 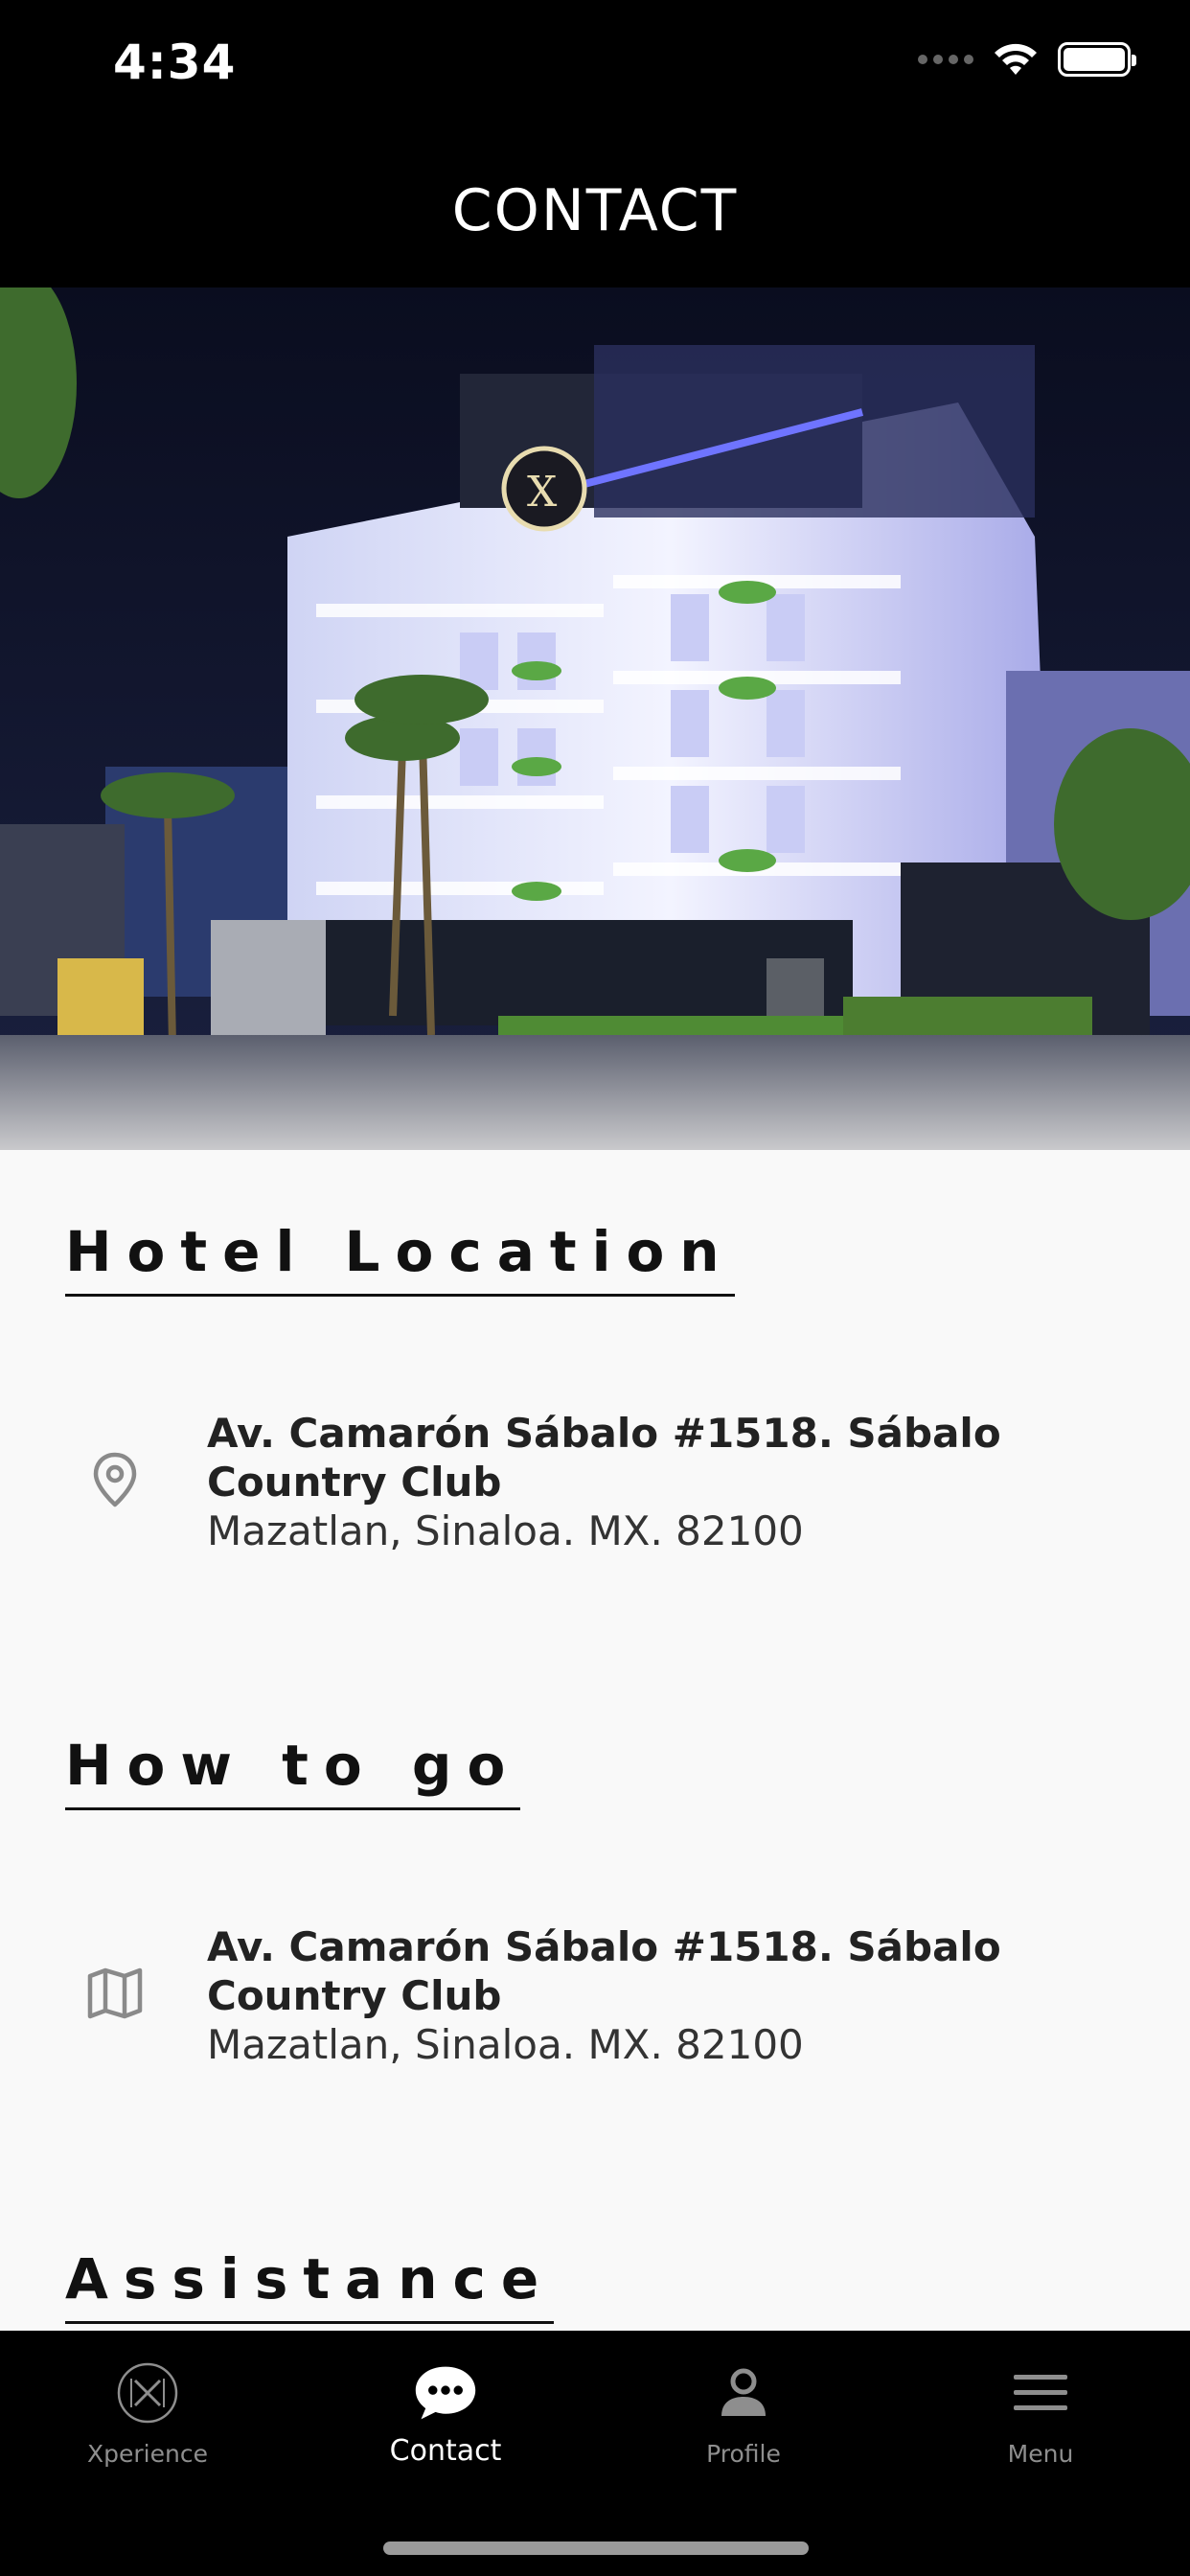 What do you see at coordinates (1041, 2431) in the screenshot?
I see `tab-menu: Menu` at bounding box center [1041, 2431].